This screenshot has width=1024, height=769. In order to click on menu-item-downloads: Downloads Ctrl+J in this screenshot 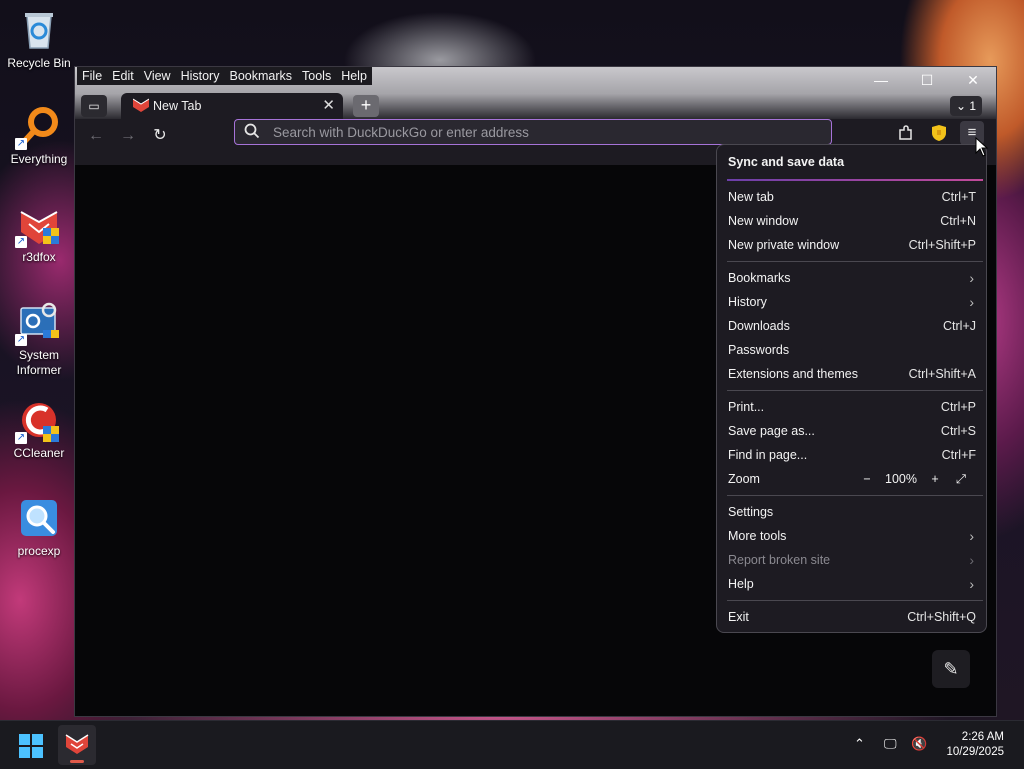, I will do `click(852, 326)`.